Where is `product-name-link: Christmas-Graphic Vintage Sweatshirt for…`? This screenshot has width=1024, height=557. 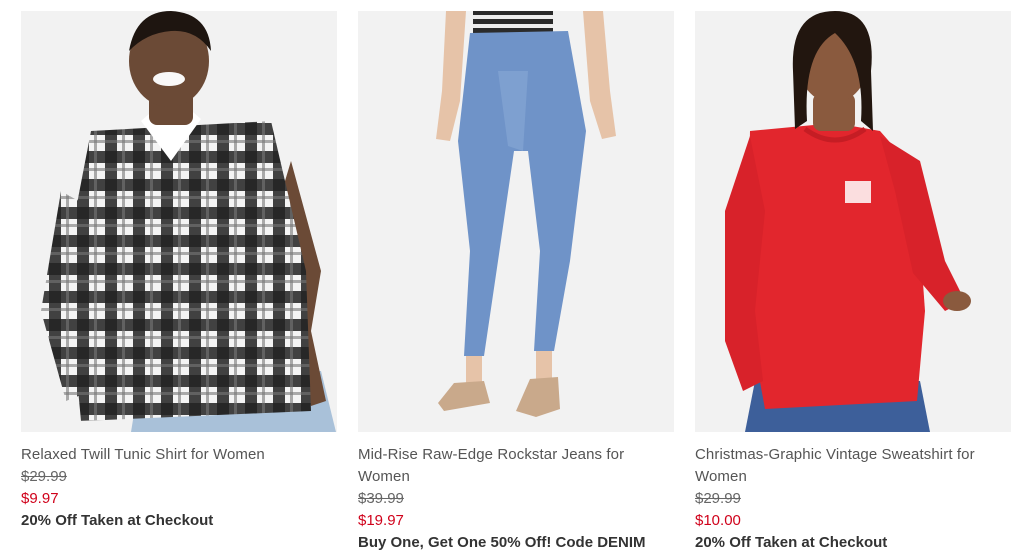
product-name-link: Christmas-Graphic Vintage Sweatshirt for… is located at coordinates (853, 466).